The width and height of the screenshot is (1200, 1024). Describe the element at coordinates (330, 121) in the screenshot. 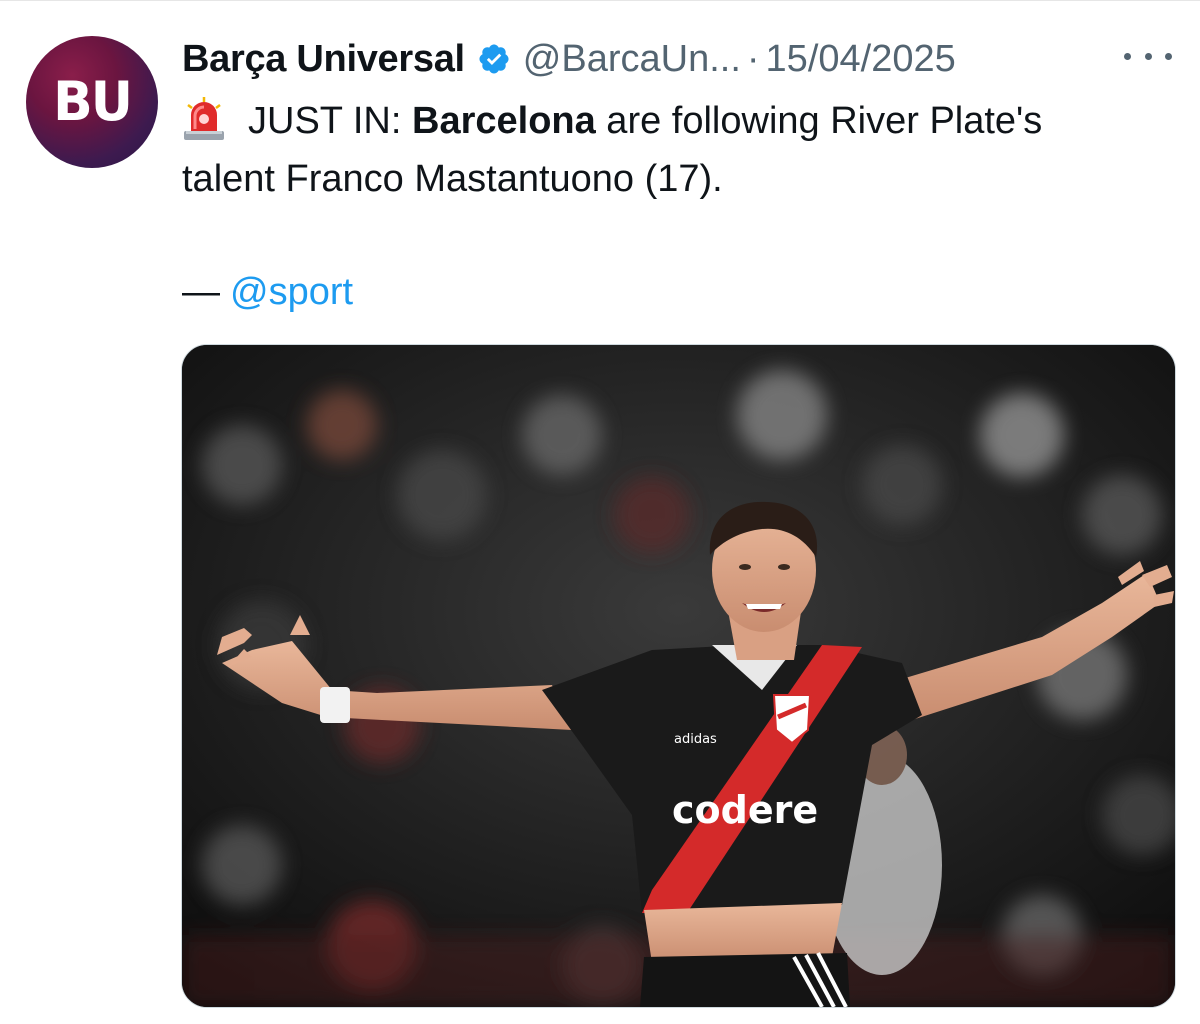

I see `tweet-text-prefix: JUST IN:` at that location.